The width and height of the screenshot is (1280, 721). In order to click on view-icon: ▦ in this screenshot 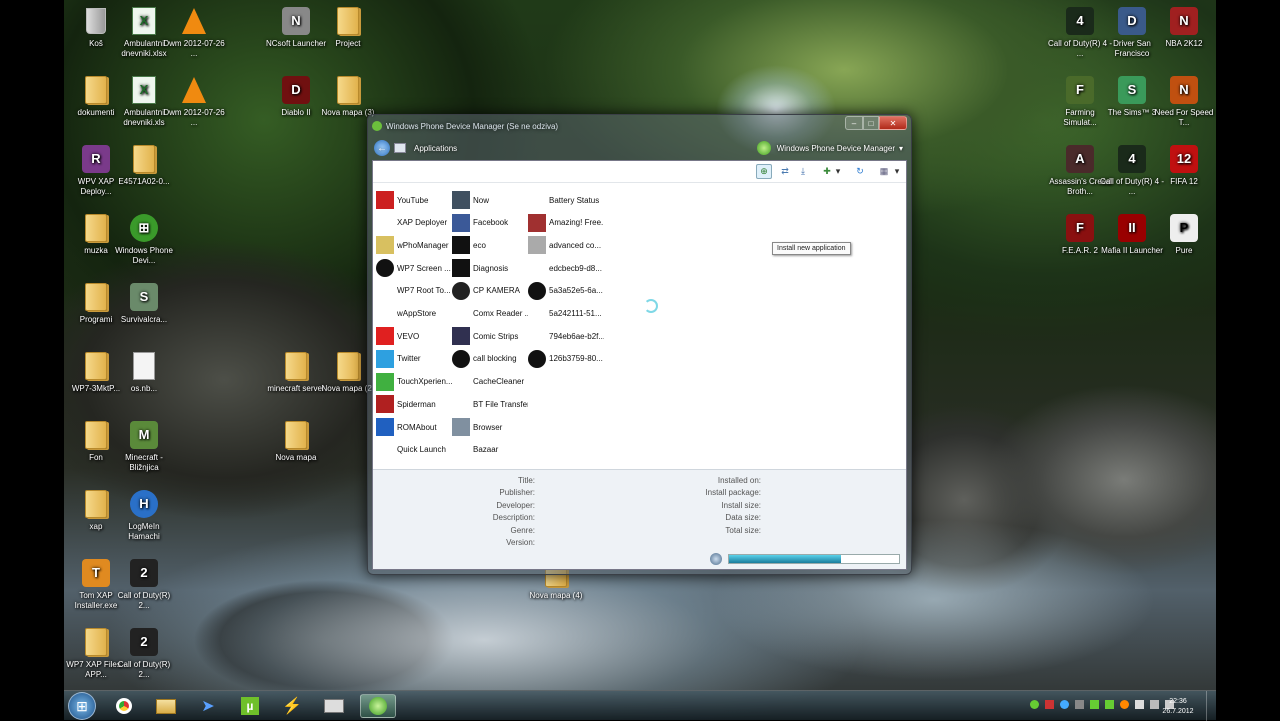, I will do `click(884, 171)`.